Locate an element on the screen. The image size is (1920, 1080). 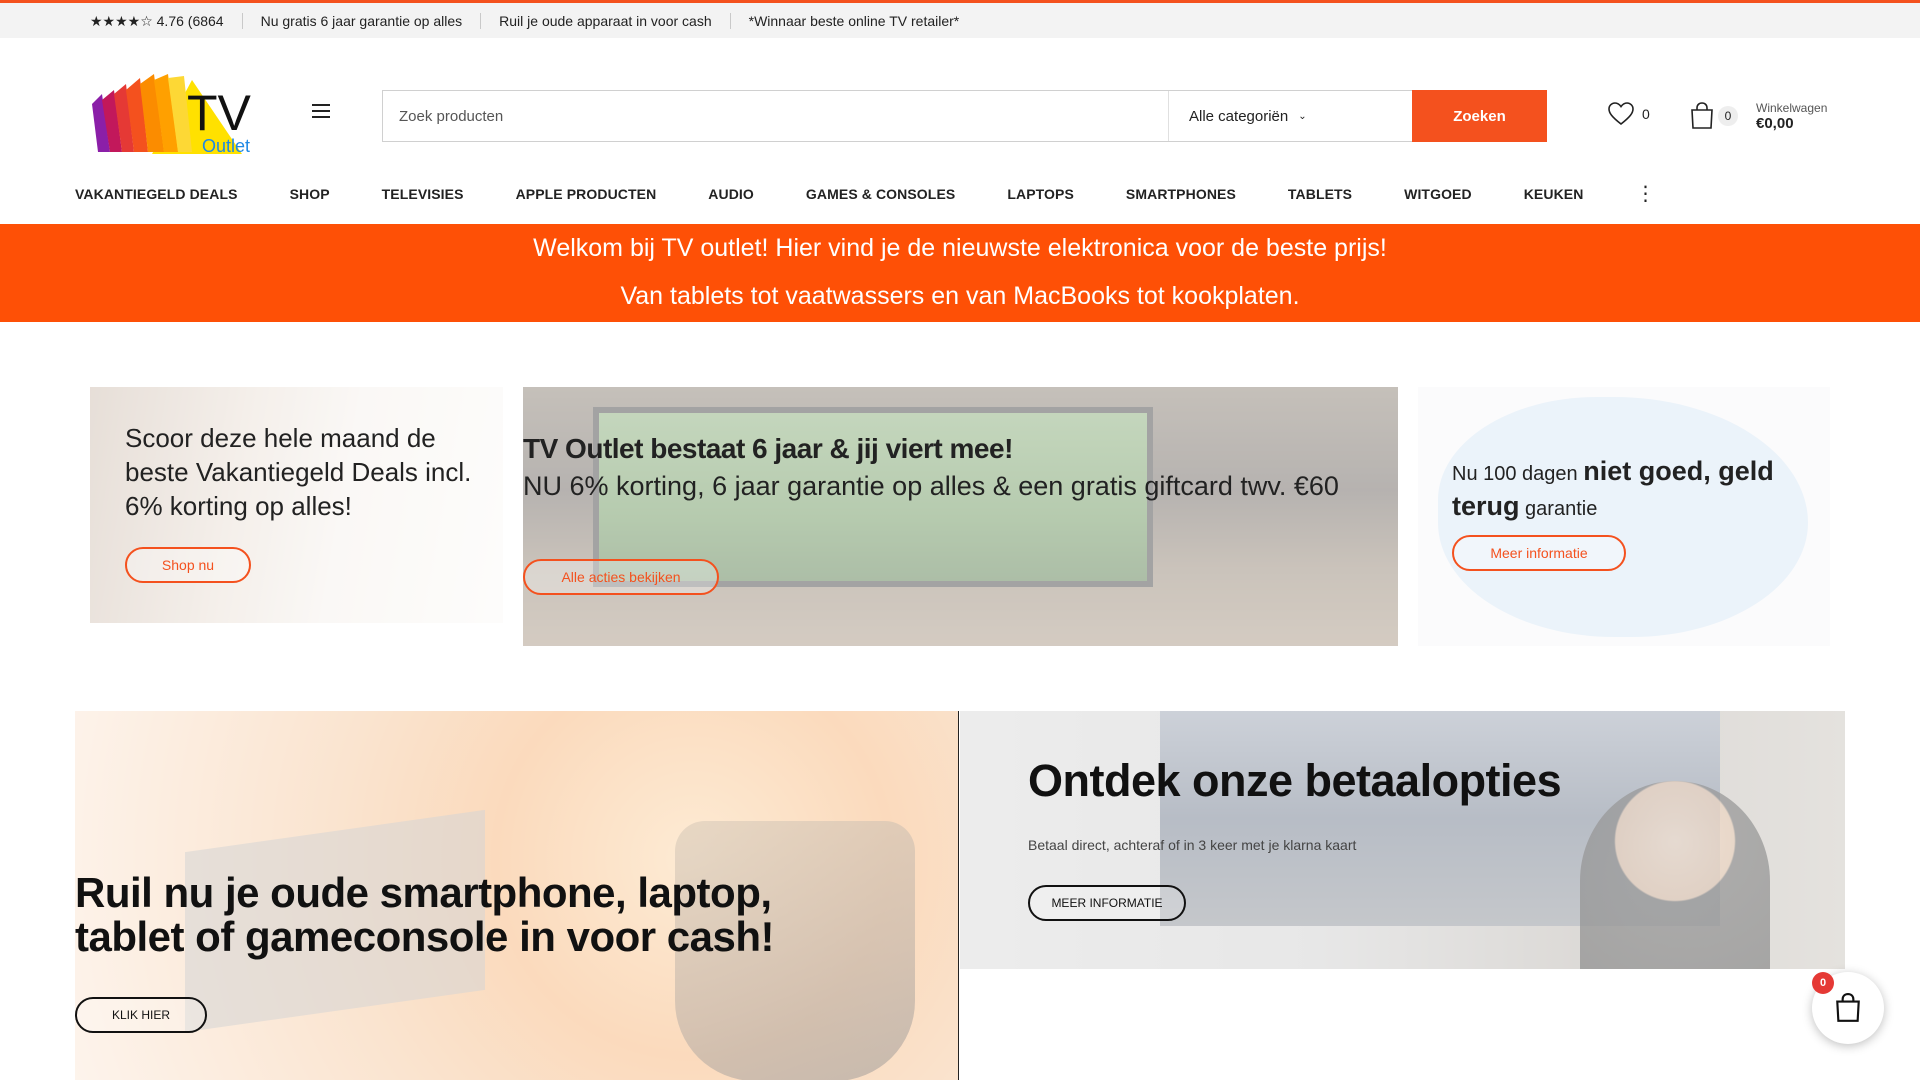
search-input is located at coordinates (775, 116).